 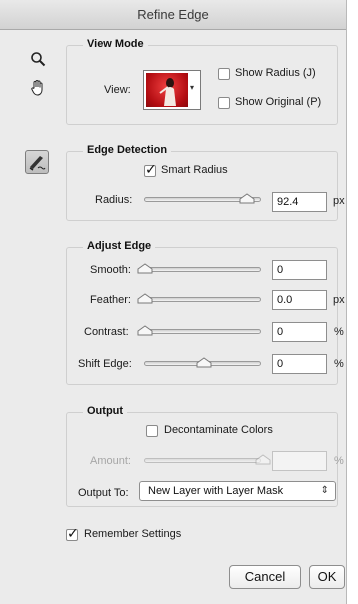 What do you see at coordinates (299, 364) in the screenshot?
I see `shift-edge-input: 0` at bounding box center [299, 364].